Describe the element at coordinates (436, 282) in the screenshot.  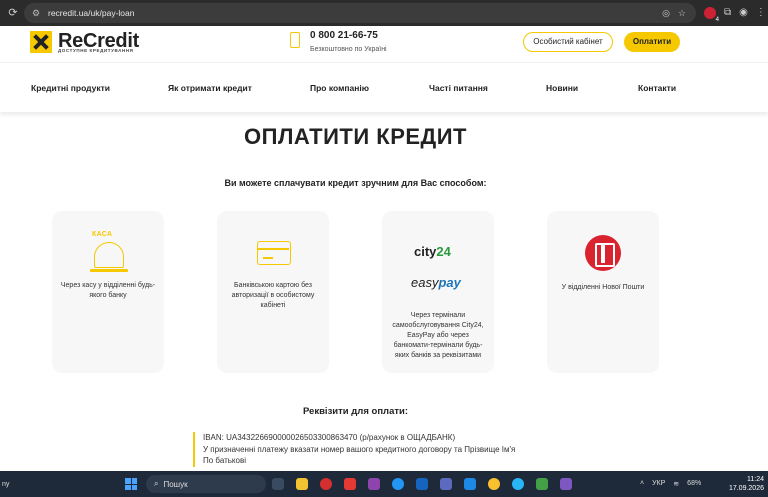
I see `easypay-logo: easypay` at that location.